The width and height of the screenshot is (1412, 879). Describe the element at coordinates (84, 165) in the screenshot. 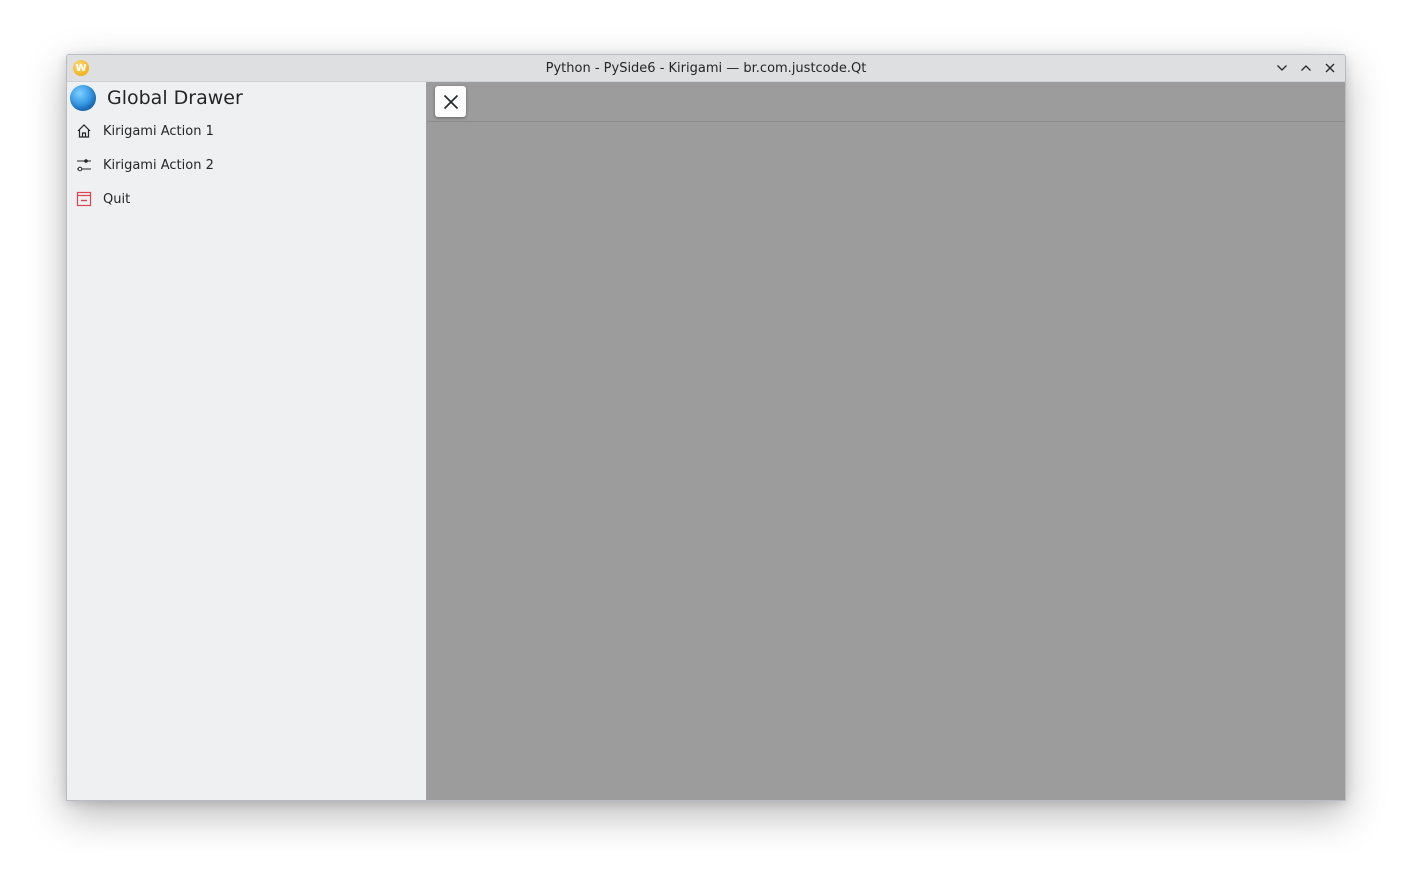

I see `settings-sliders-icon` at that location.